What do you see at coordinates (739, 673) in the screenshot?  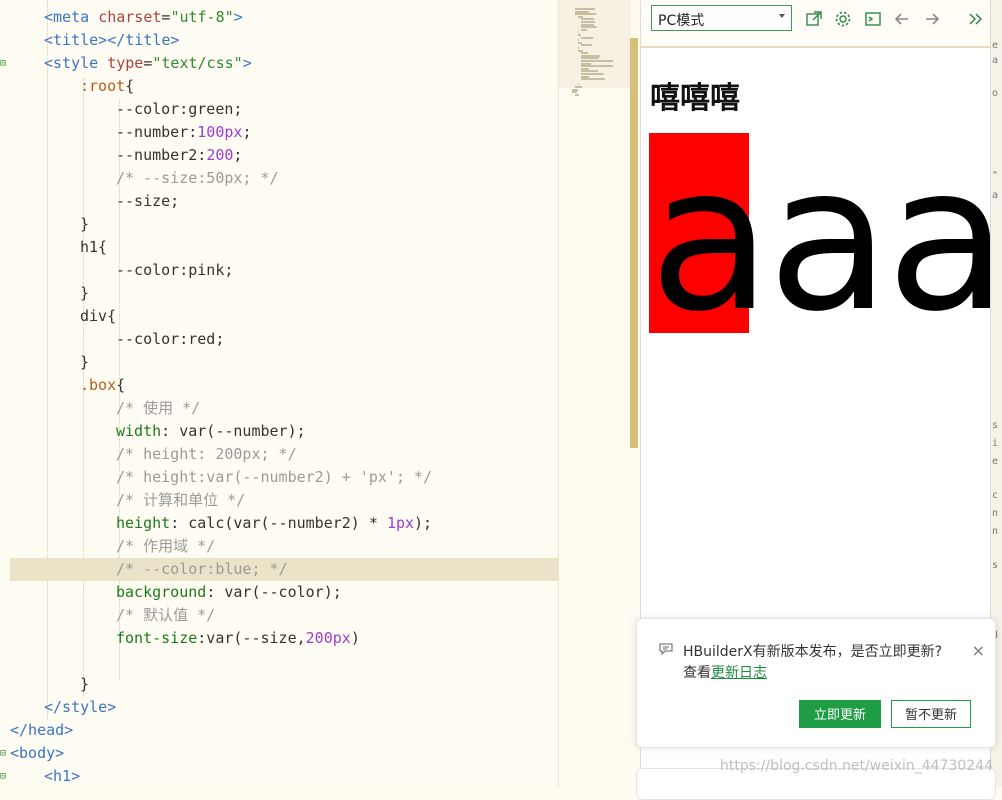 I see `changelog-link: 更新日志` at bounding box center [739, 673].